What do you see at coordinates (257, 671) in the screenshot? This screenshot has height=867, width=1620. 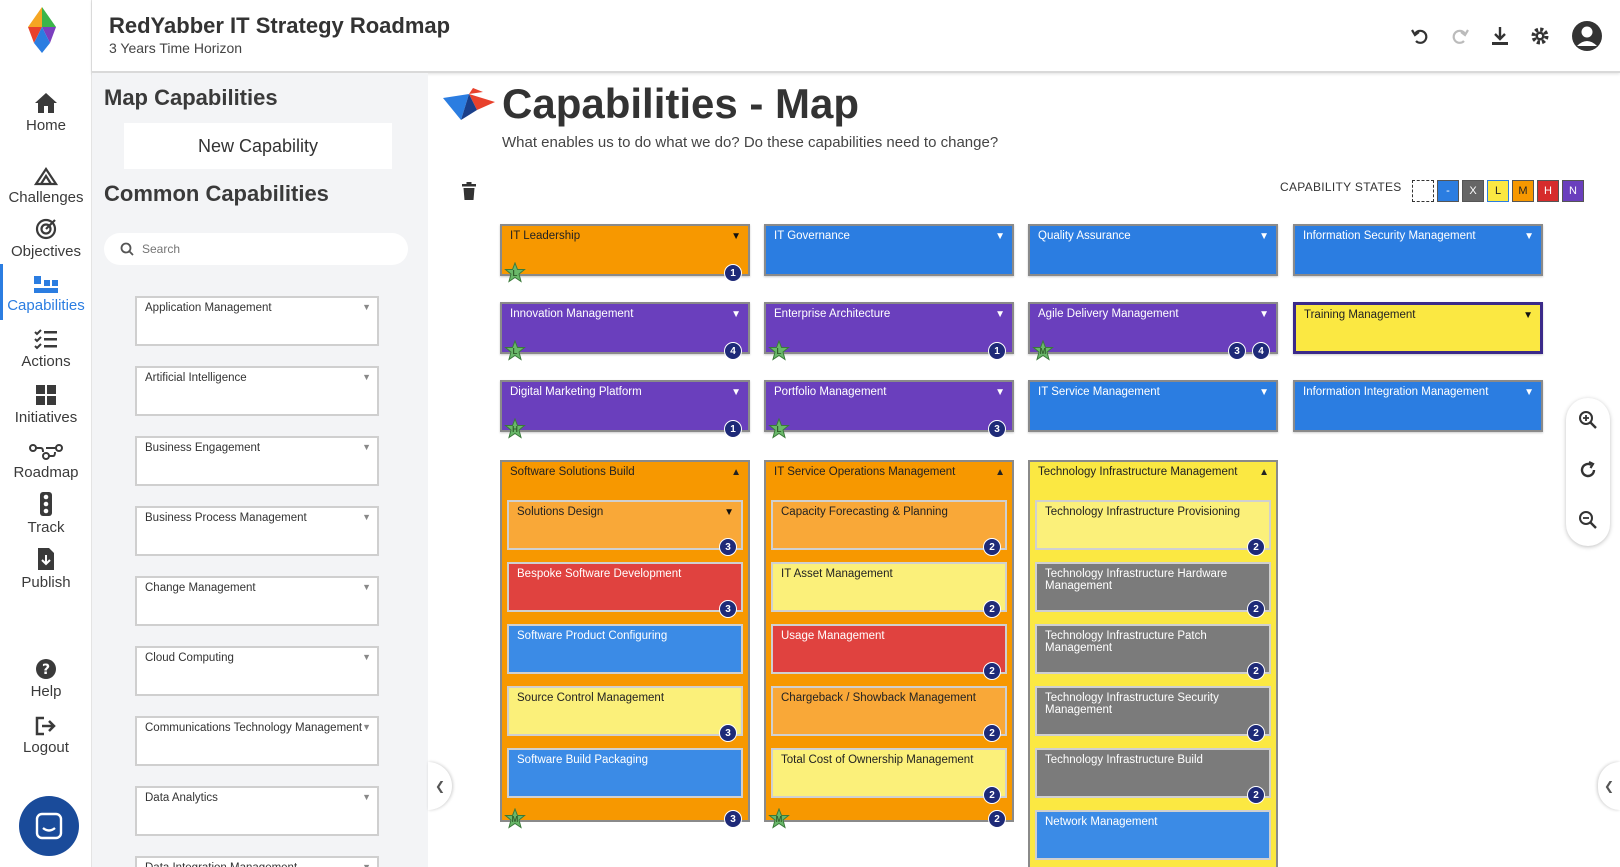 I see `common-capability-card: Cloud Computing ▼` at bounding box center [257, 671].